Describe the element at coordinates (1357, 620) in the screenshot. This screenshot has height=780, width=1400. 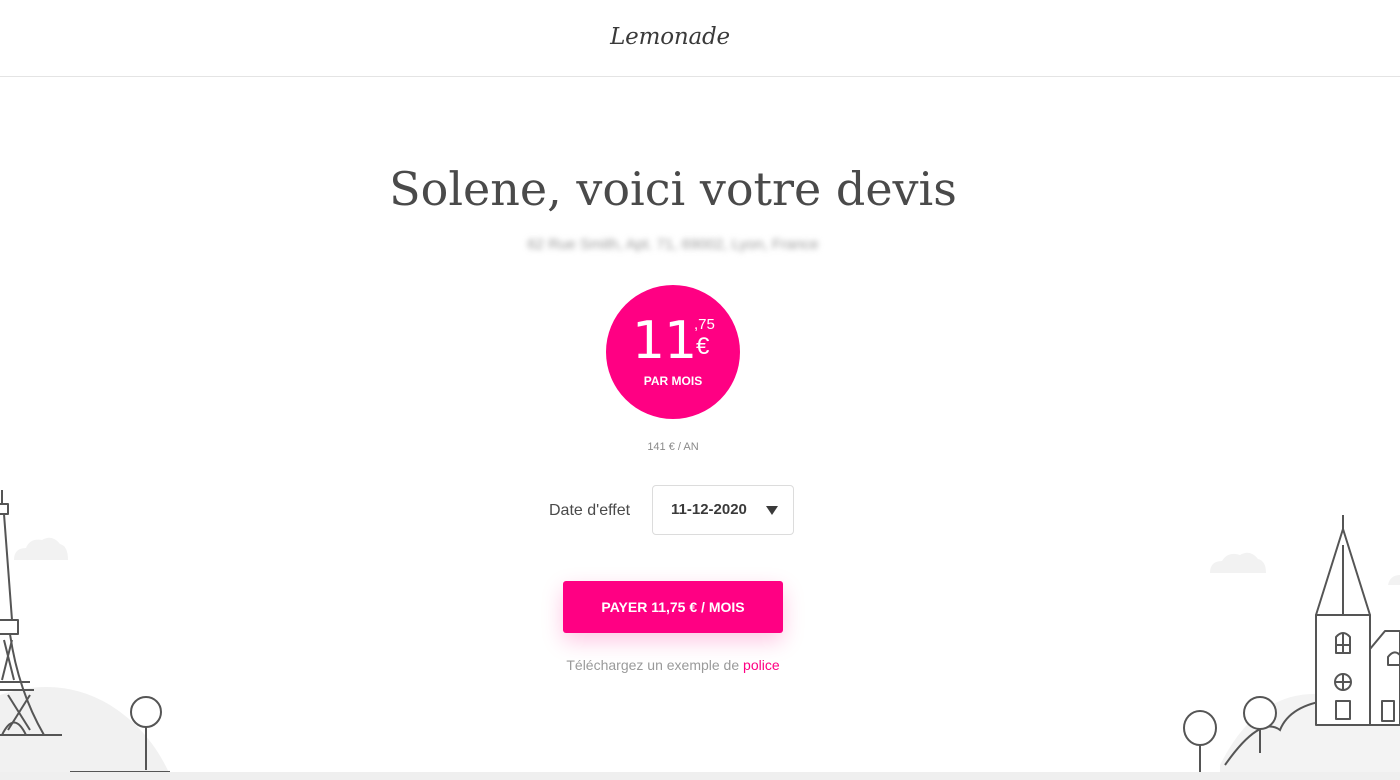
I see `church-icon` at that location.